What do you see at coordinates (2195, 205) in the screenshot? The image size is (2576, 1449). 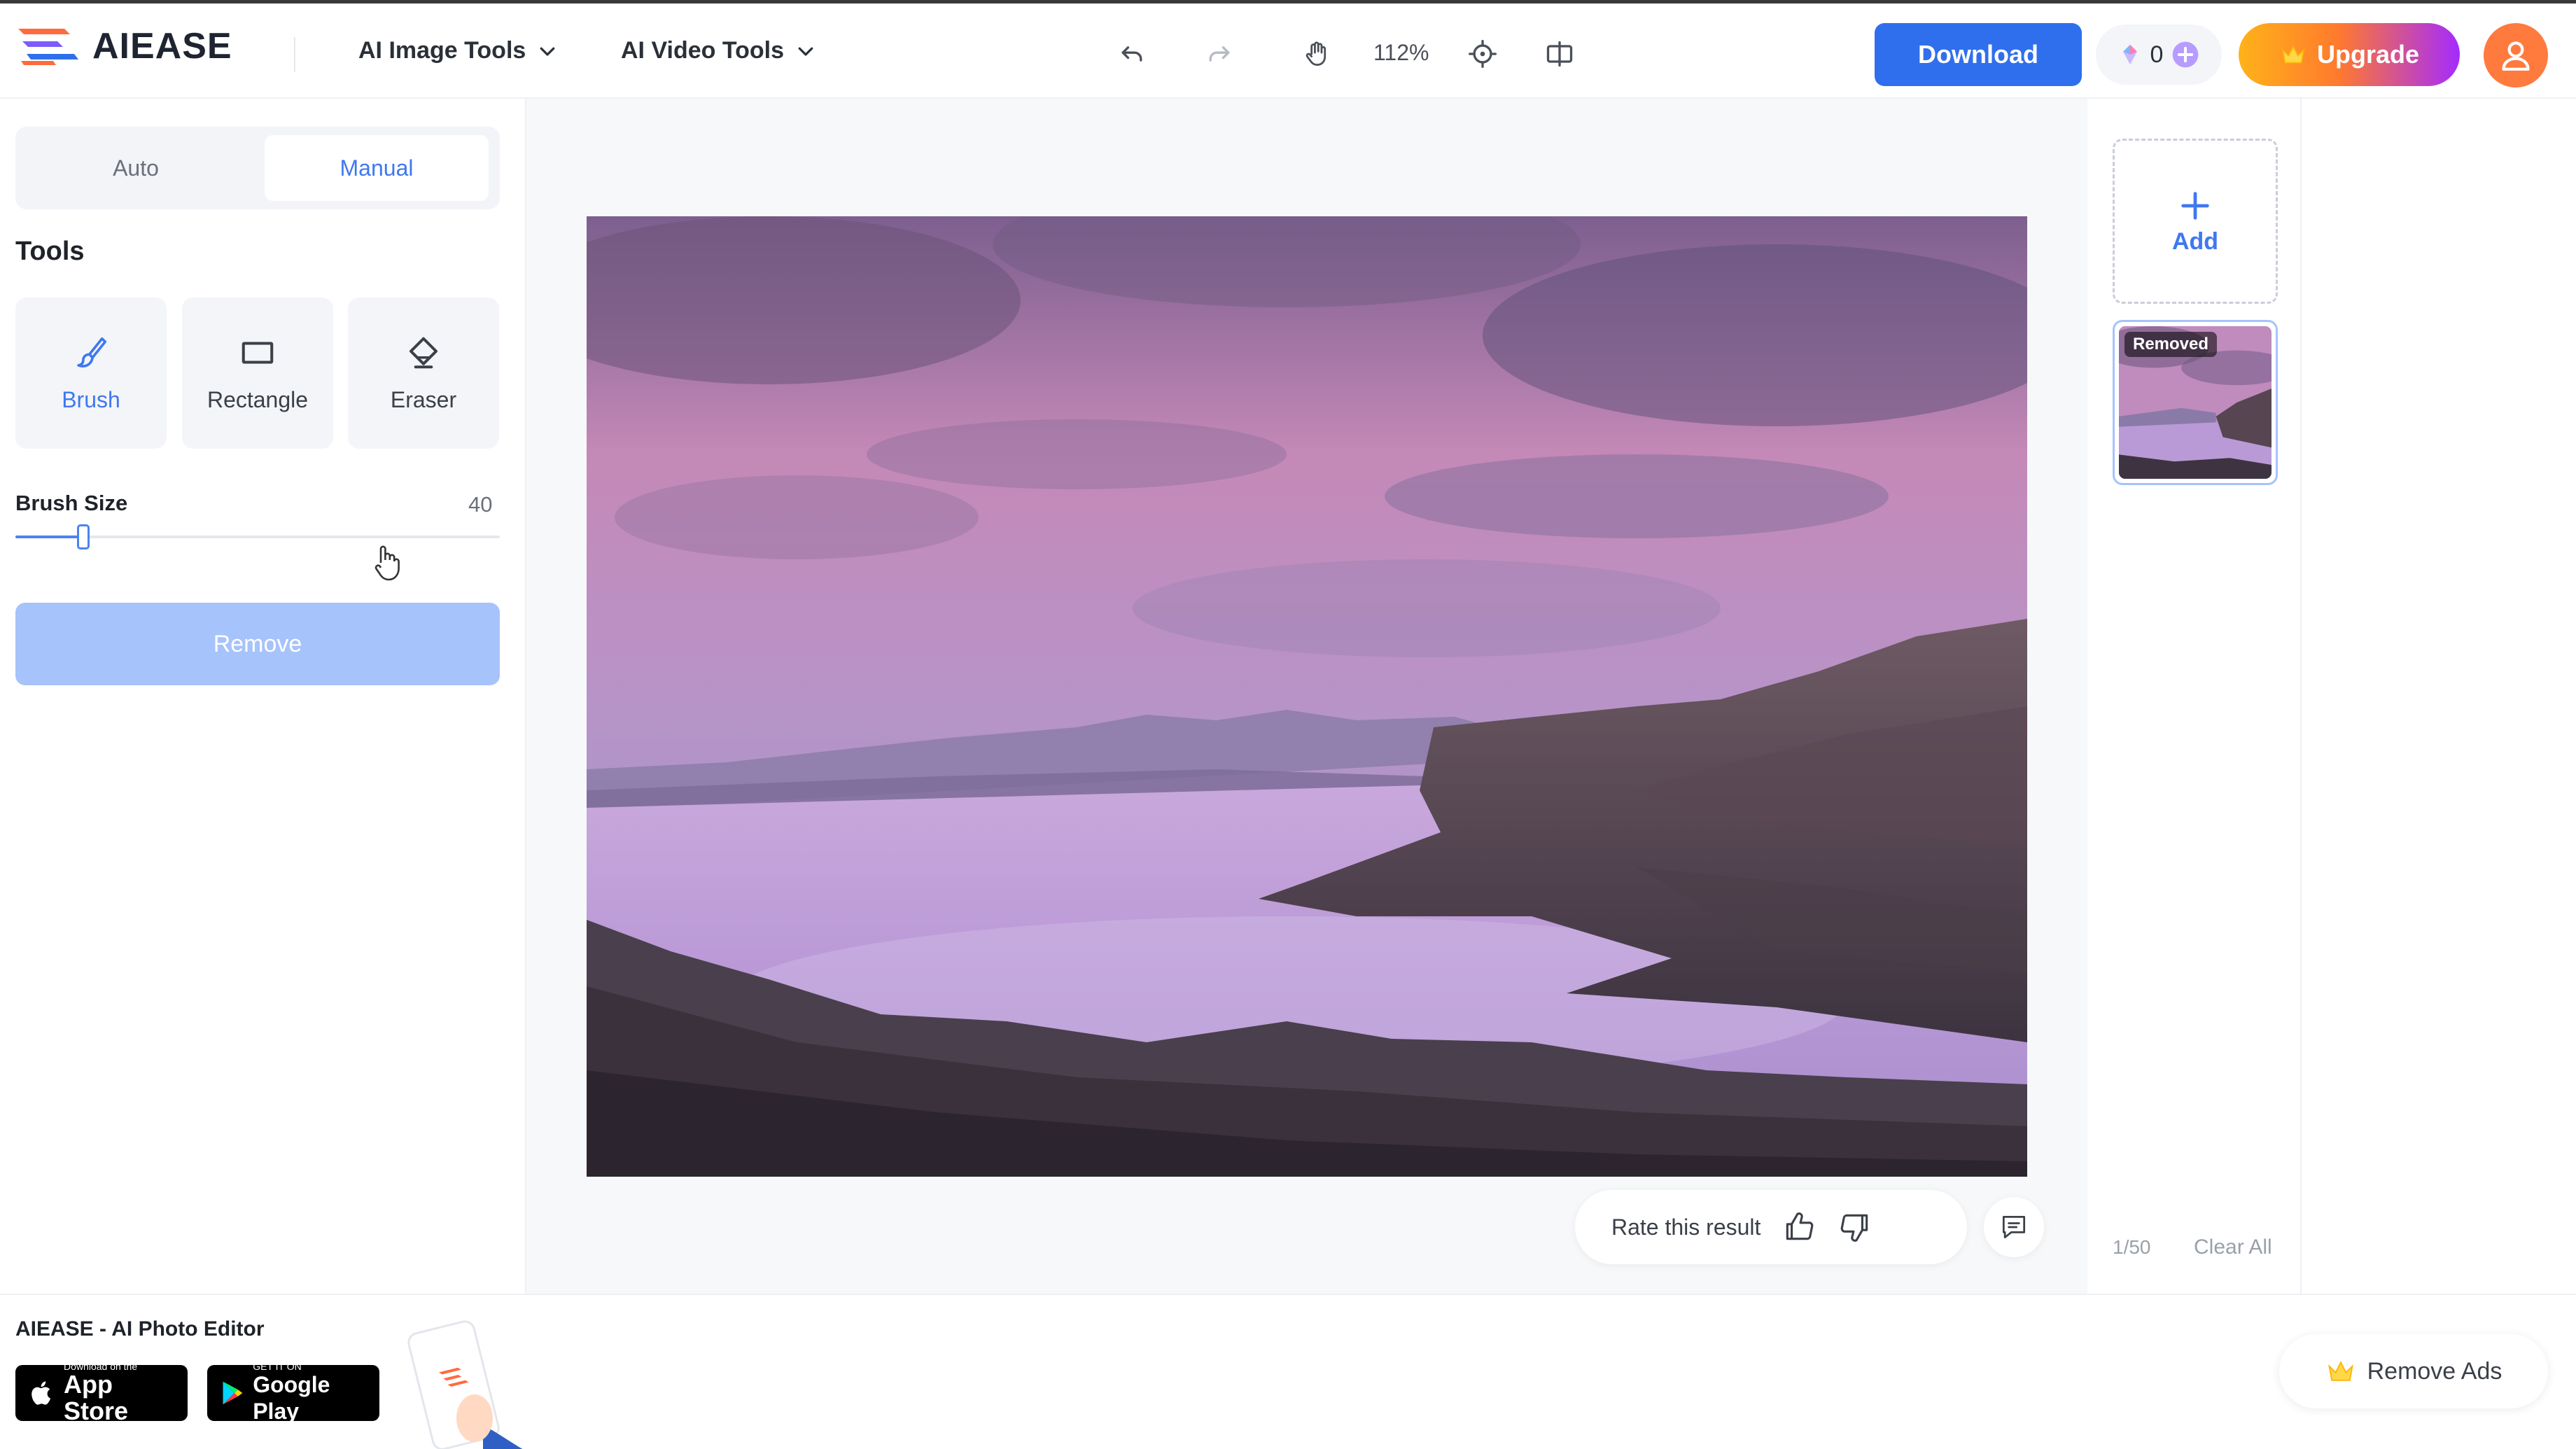 I see `plus-icon` at bounding box center [2195, 205].